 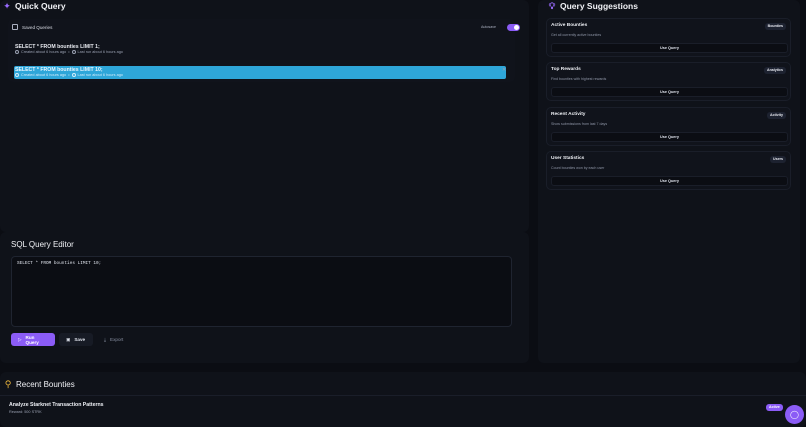 I want to click on suggestion-category-badge: Bounties, so click(x=775, y=26).